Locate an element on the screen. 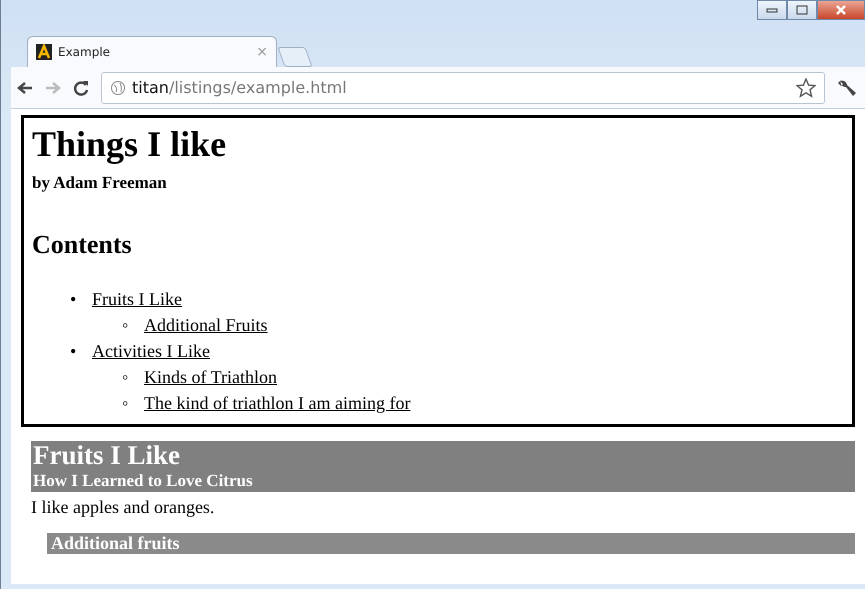 Image resolution: width=865 pixels, height=589 pixels. minimize-icon is located at coordinates (772, 10).